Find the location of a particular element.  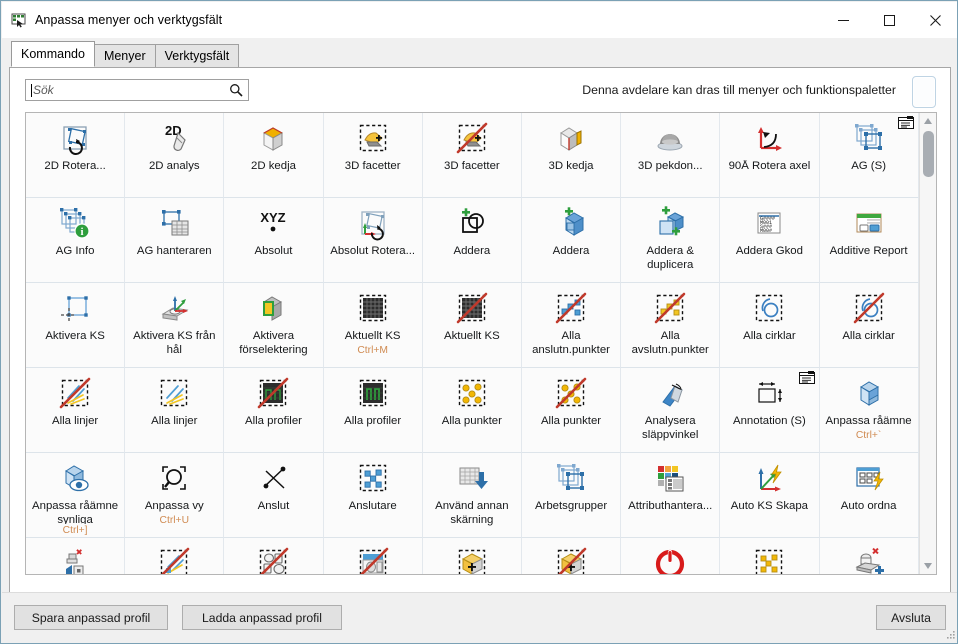

divider-drag-handle is located at coordinates (924, 92).